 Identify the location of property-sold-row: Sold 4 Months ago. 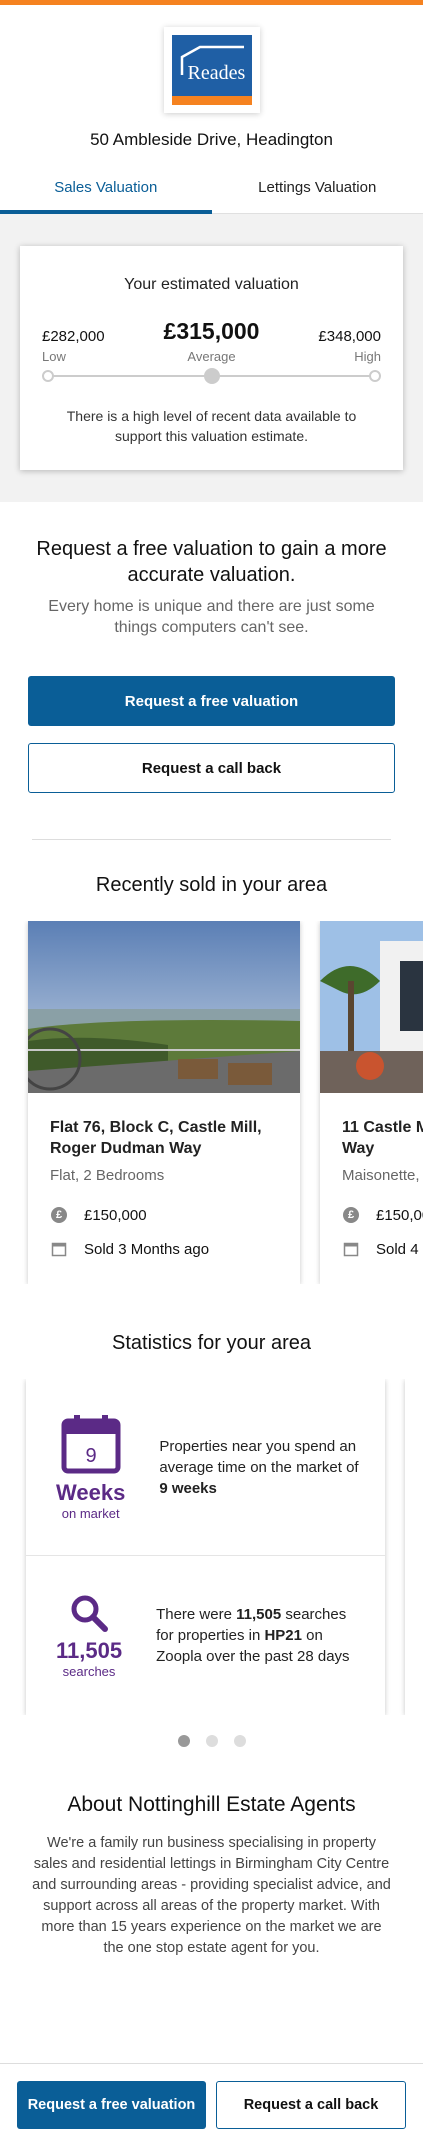
(382, 1249).